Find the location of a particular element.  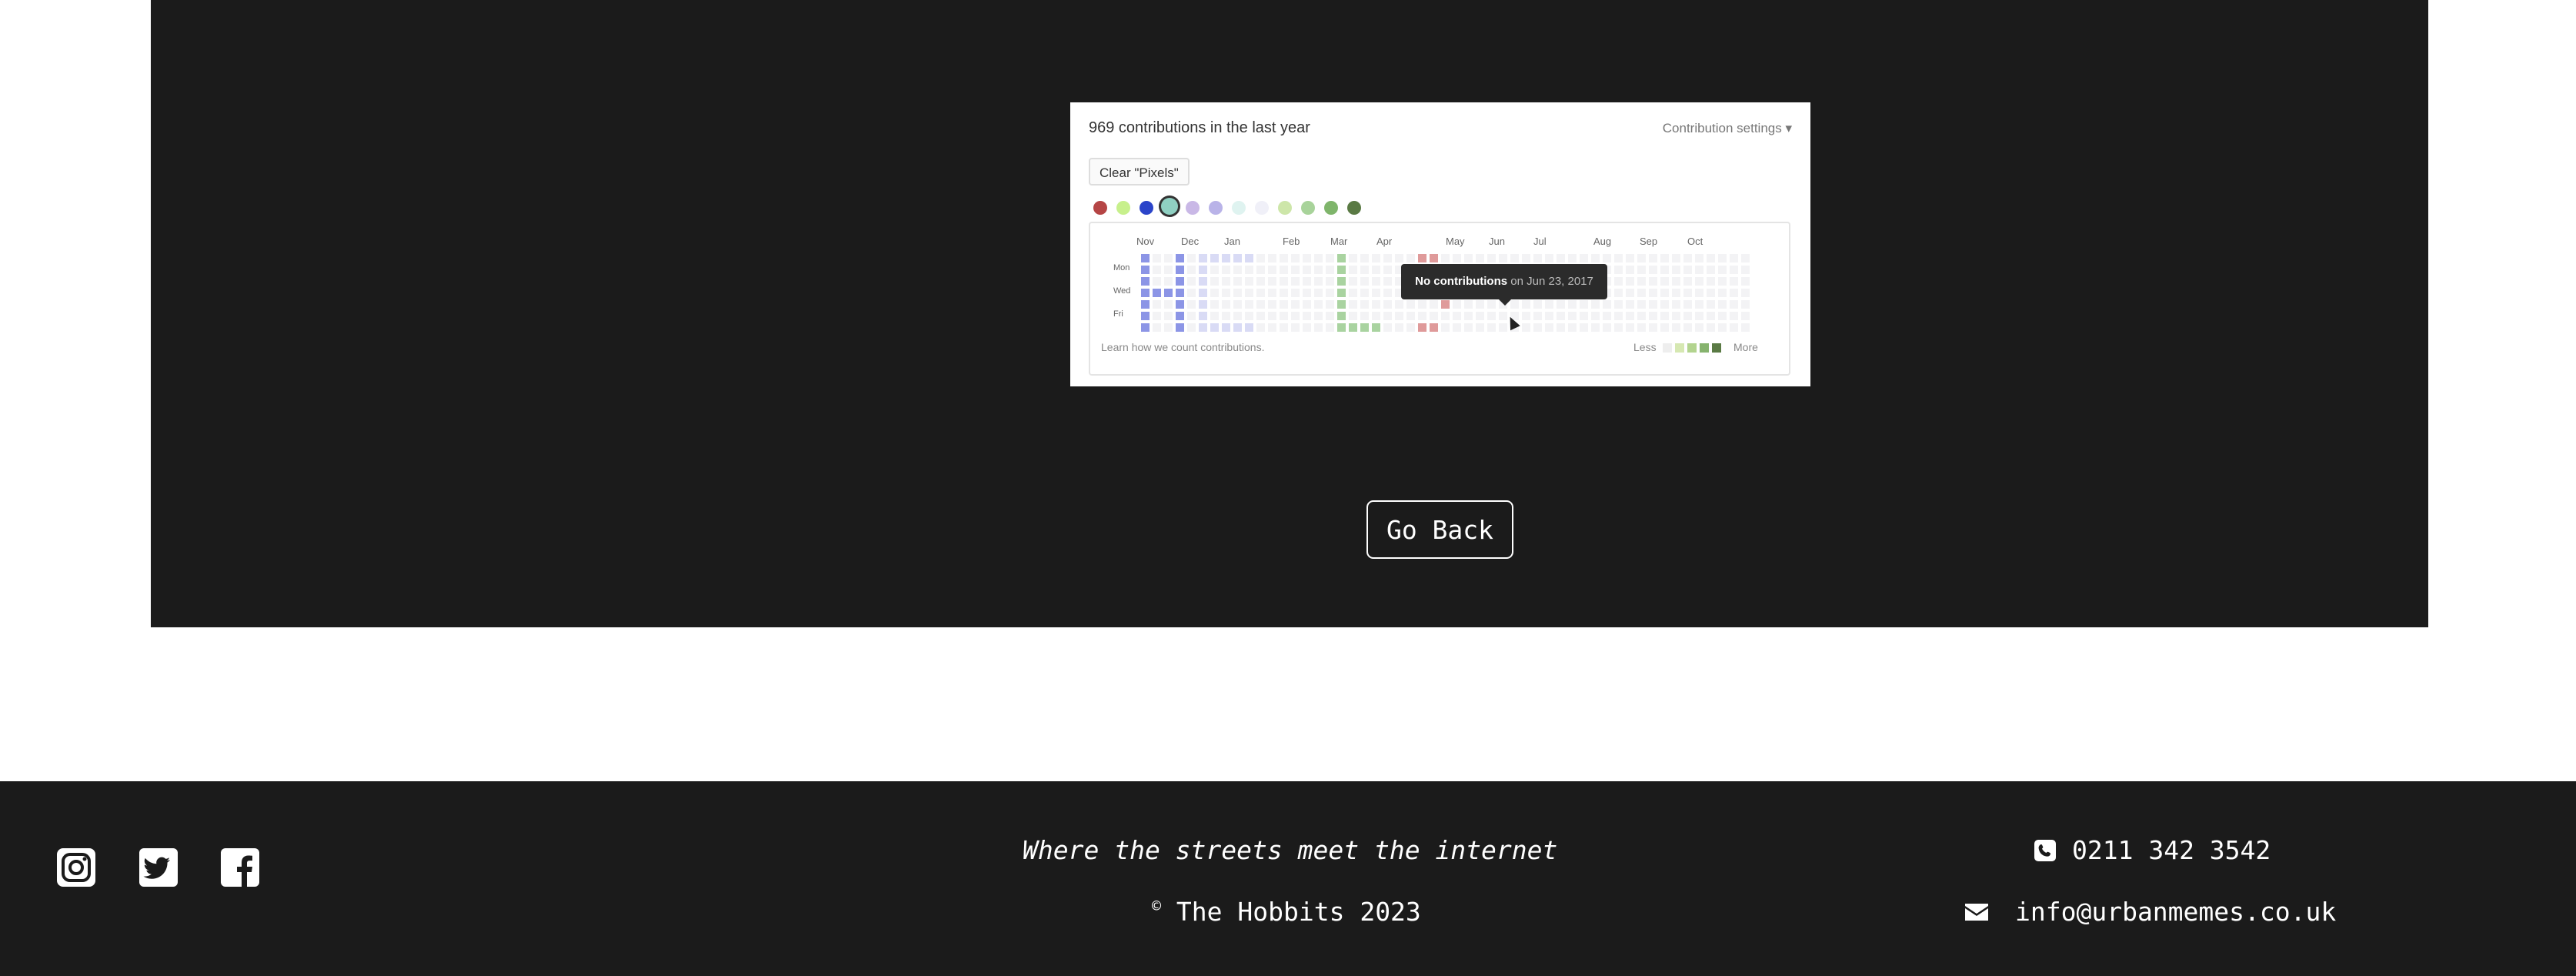

instagram-icon is located at coordinates (76, 868).